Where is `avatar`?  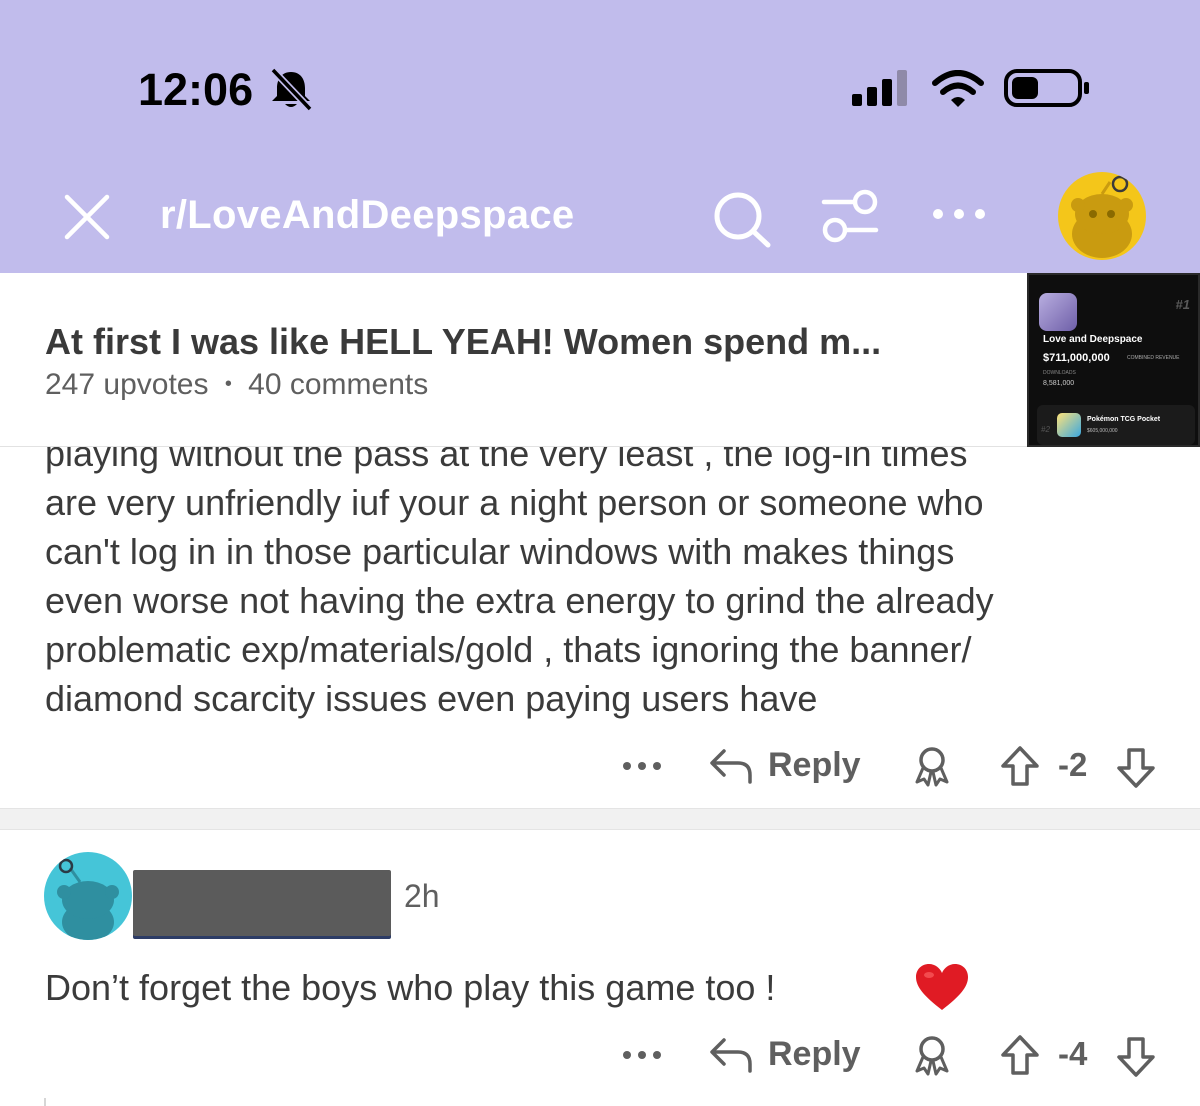
avatar is located at coordinates (1102, 216).